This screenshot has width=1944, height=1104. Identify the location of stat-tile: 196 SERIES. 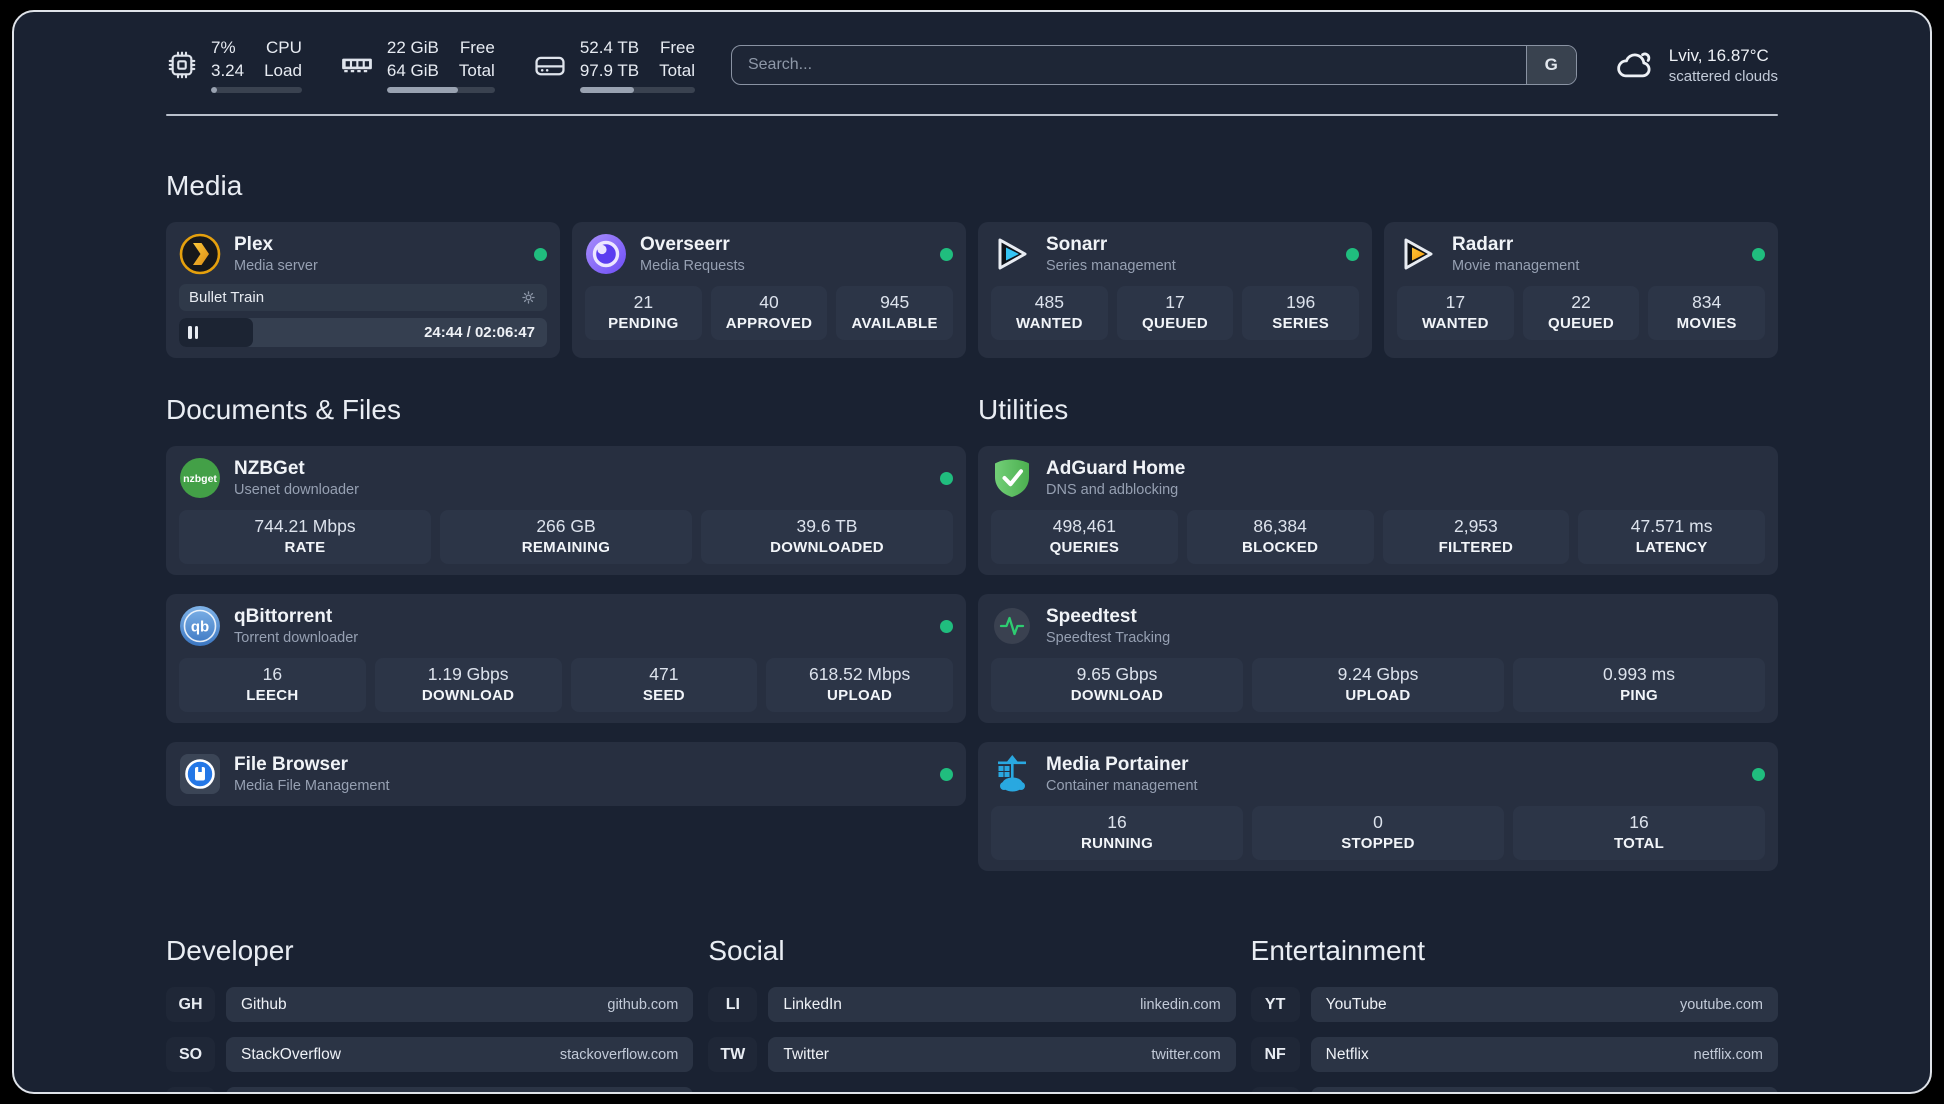
(1301, 313).